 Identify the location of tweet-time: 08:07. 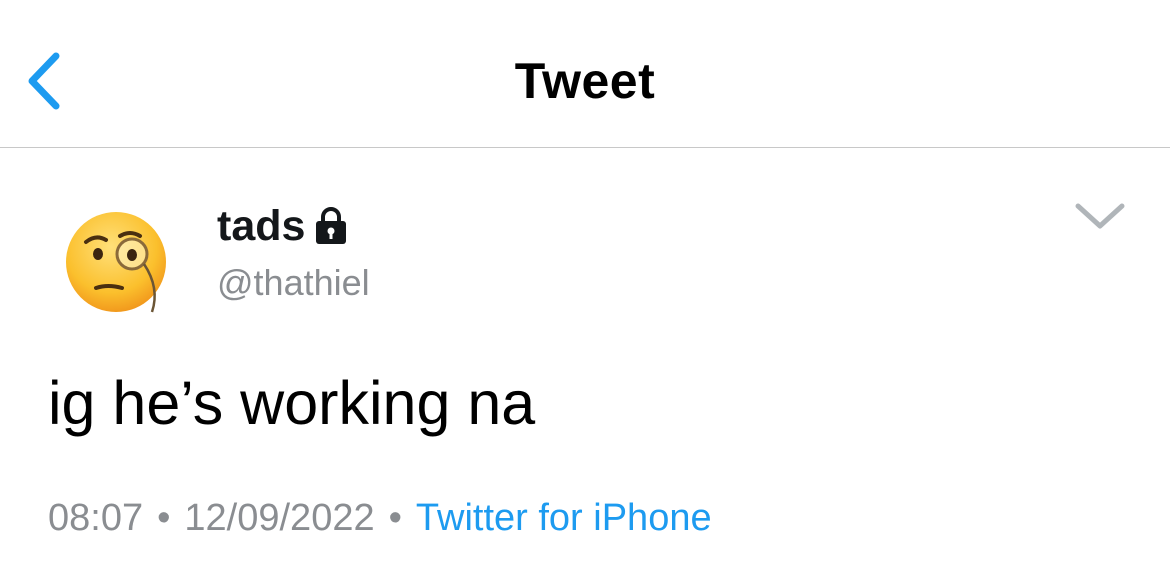
(96, 518).